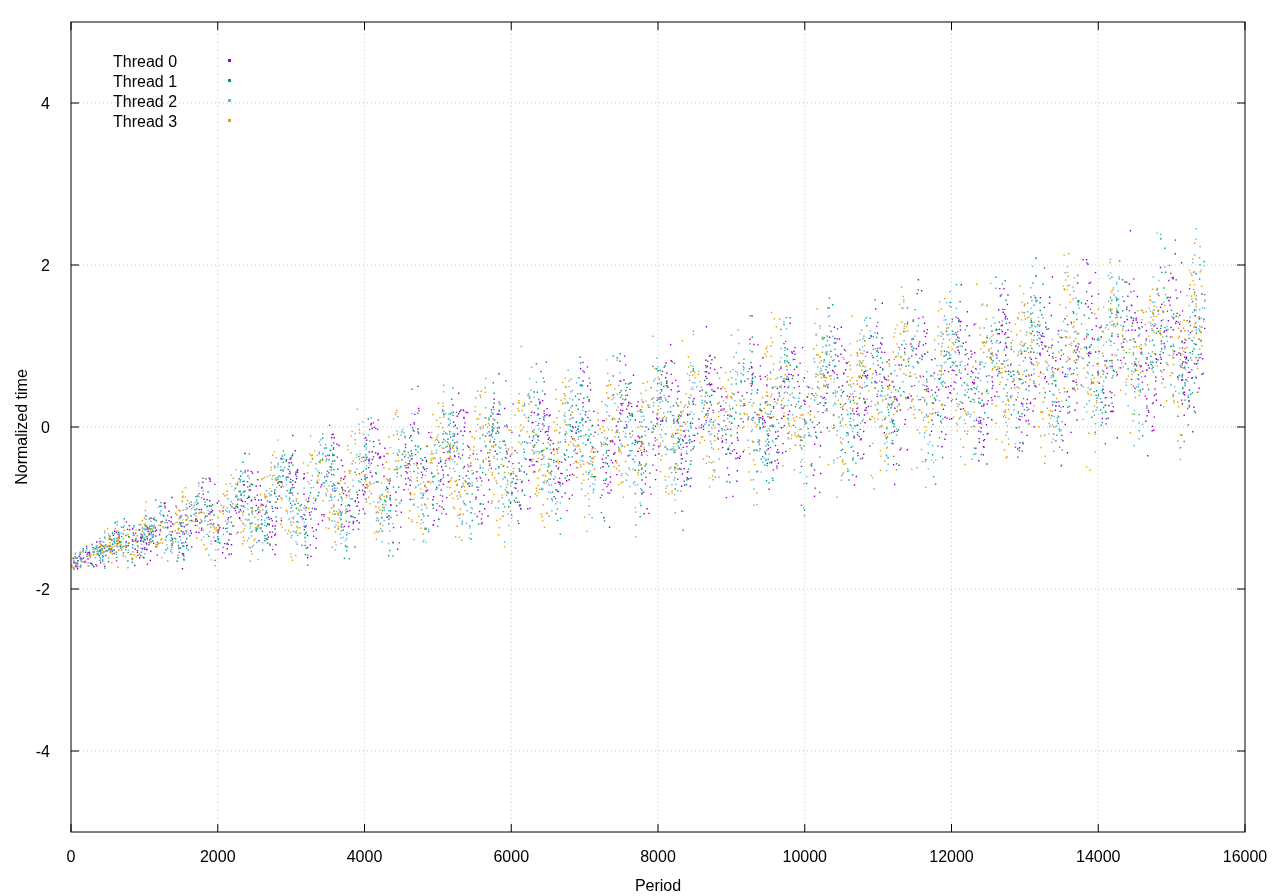 This screenshot has width=1280, height=896. I want to click on y-tick-label: 4, so click(45, 103).